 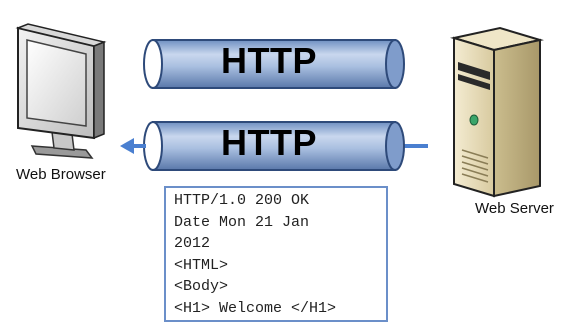 What do you see at coordinates (192, 243) in the screenshot?
I see `response-line: 2012` at bounding box center [192, 243].